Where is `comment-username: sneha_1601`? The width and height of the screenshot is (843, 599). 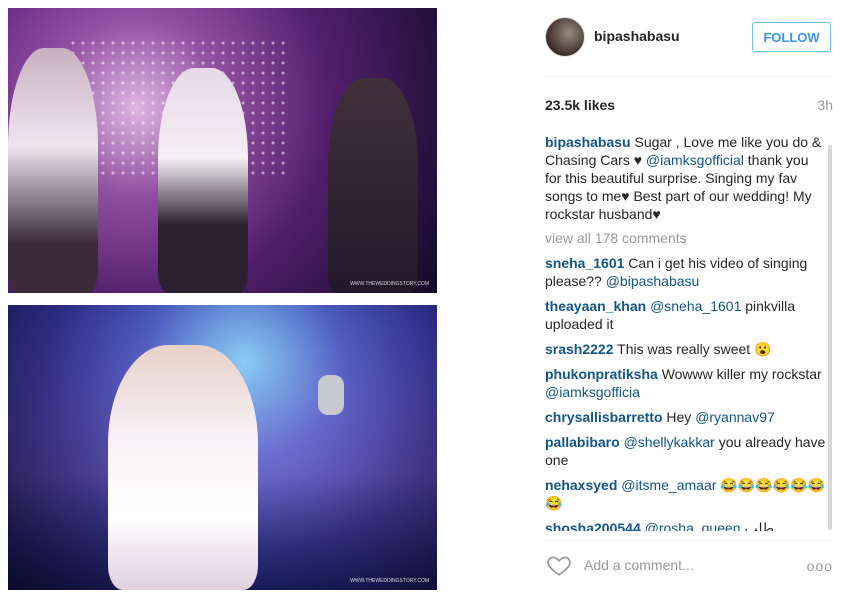
comment-username: sneha_1601 is located at coordinates (584, 263).